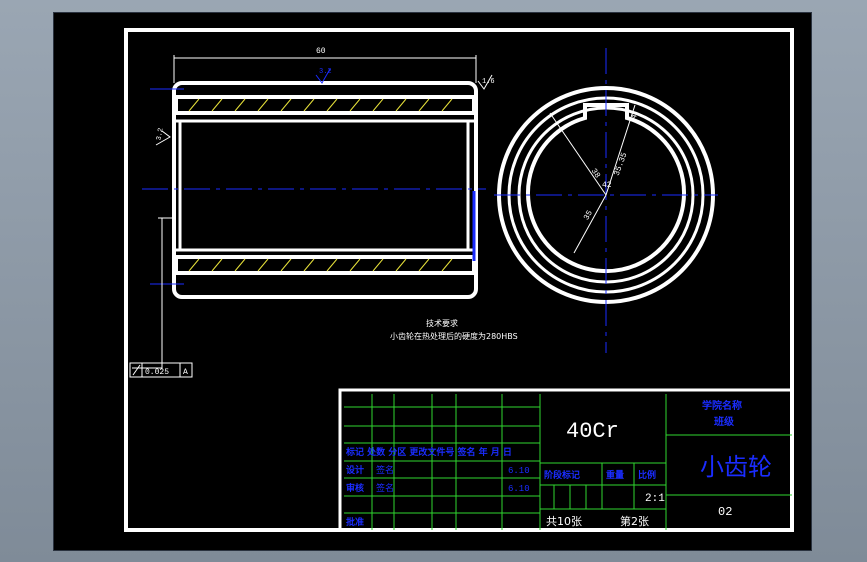 Image resolution: width=867 pixels, height=562 pixels. What do you see at coordinates (385, 470) in the screenshot?
I see `signature-1: 签名` at bounding box center [385, 470].